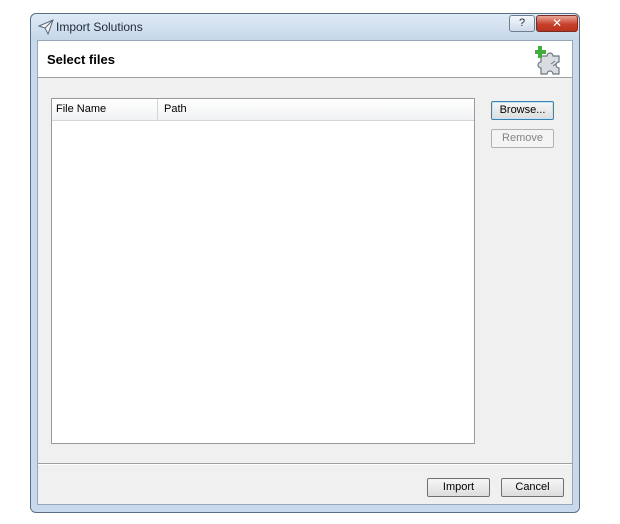 The image size is (620, 524). I want to click on file-list-header: File Name Path, so click(263, 110).